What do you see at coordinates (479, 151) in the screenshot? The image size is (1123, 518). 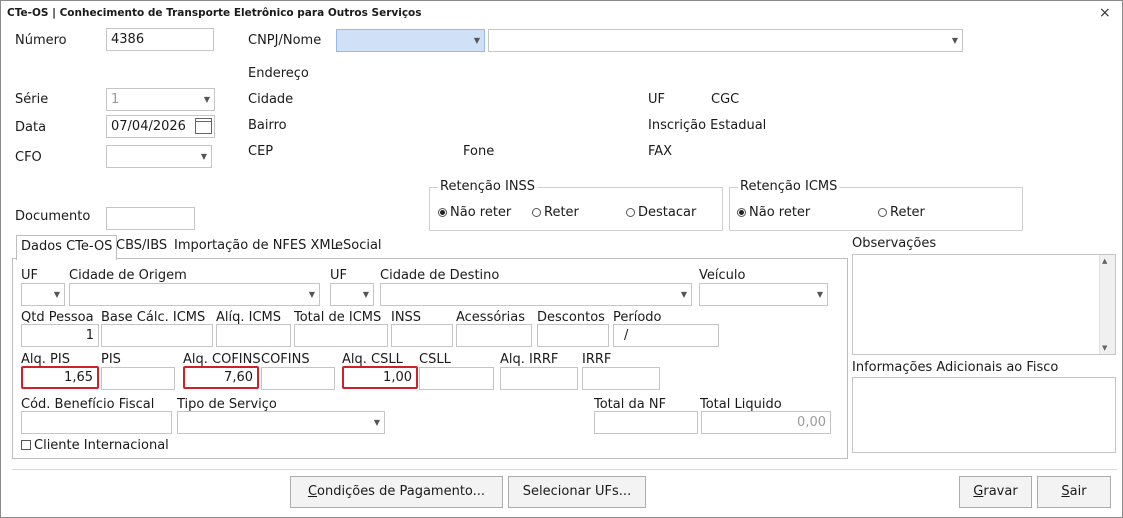 I see `fone-label: Fone` at bounding box center [479, 151].